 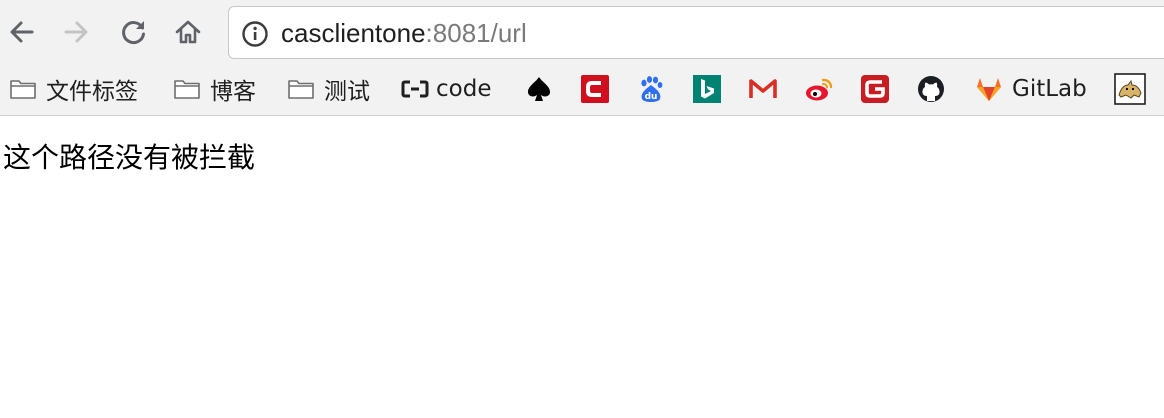 I want to click on bookmark-label: code, so click(x=464, y=89).